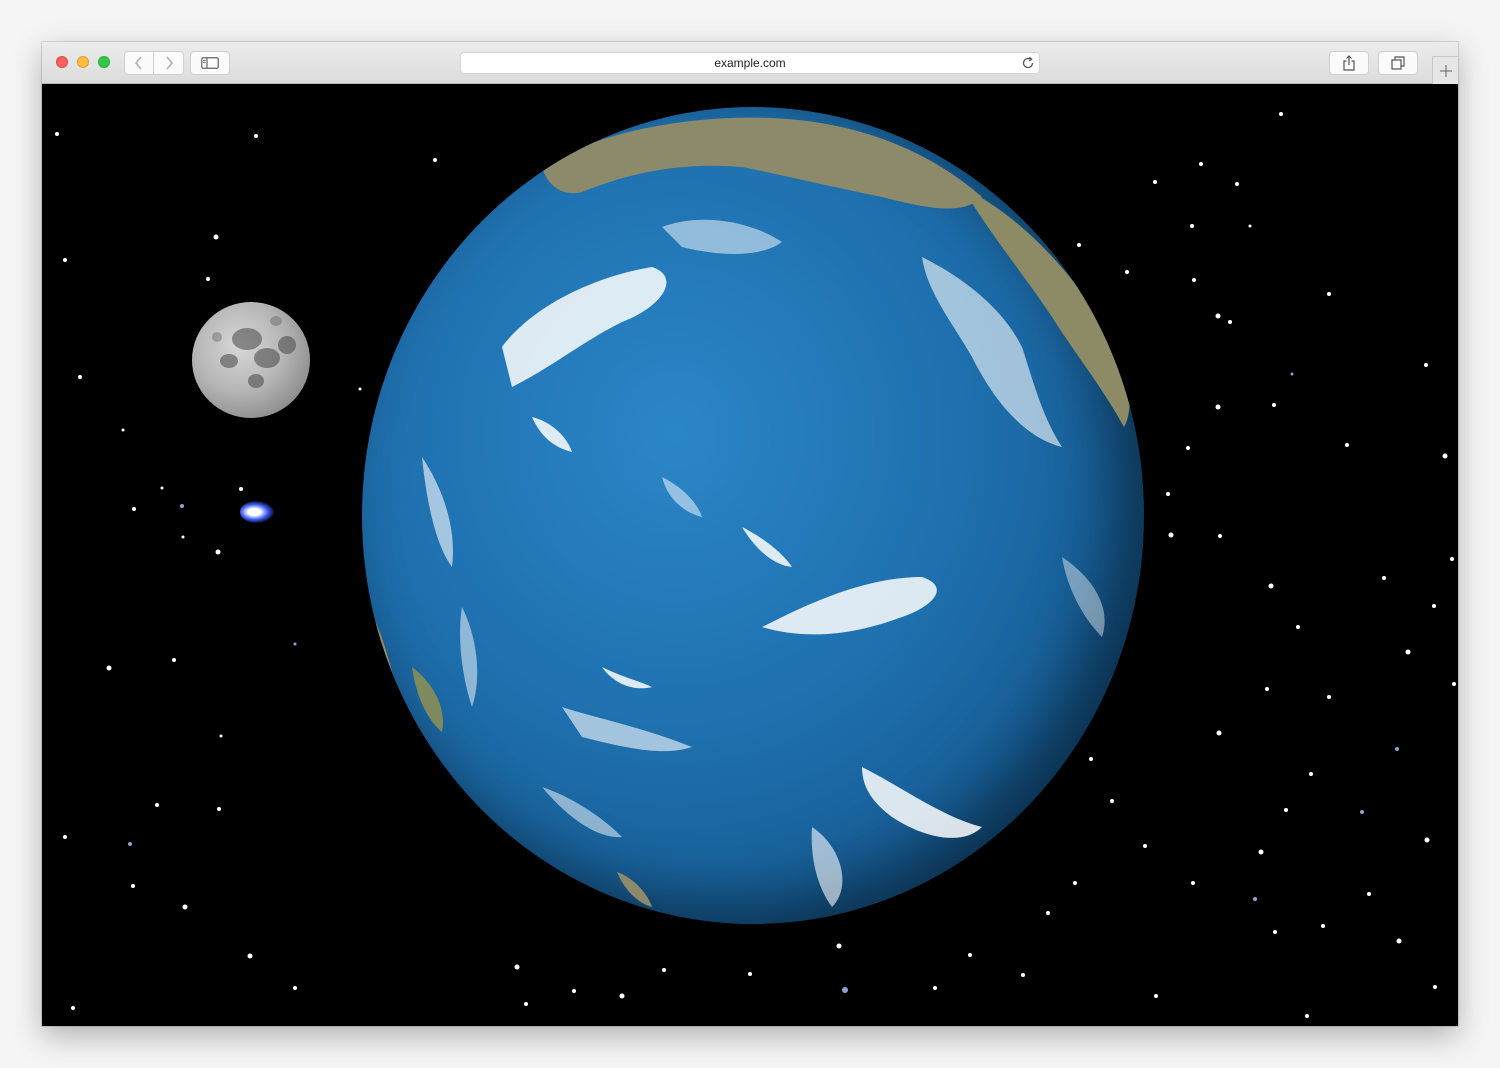 The image size is (1500, 1068). I want to click on maximize-icon, so click(104, 62).